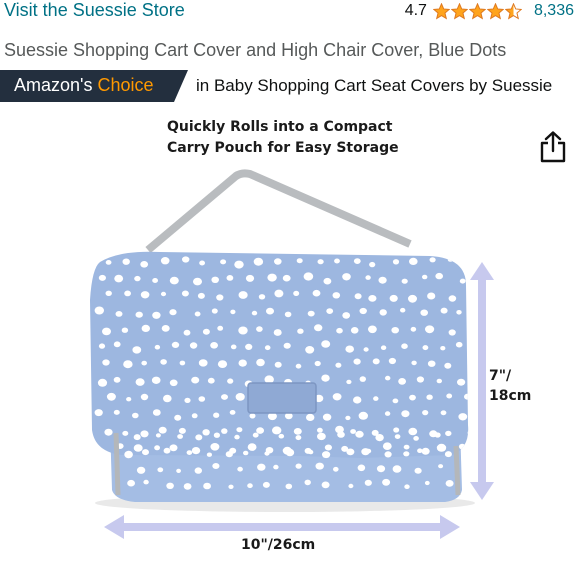 Image resolution: width=580 pixels, height=580 pixels. What do you see at coordinates (94, 10) in the screenshot?
I see `visit-store-link: Visit the Suessie Store` at bounding box center [94, 10].